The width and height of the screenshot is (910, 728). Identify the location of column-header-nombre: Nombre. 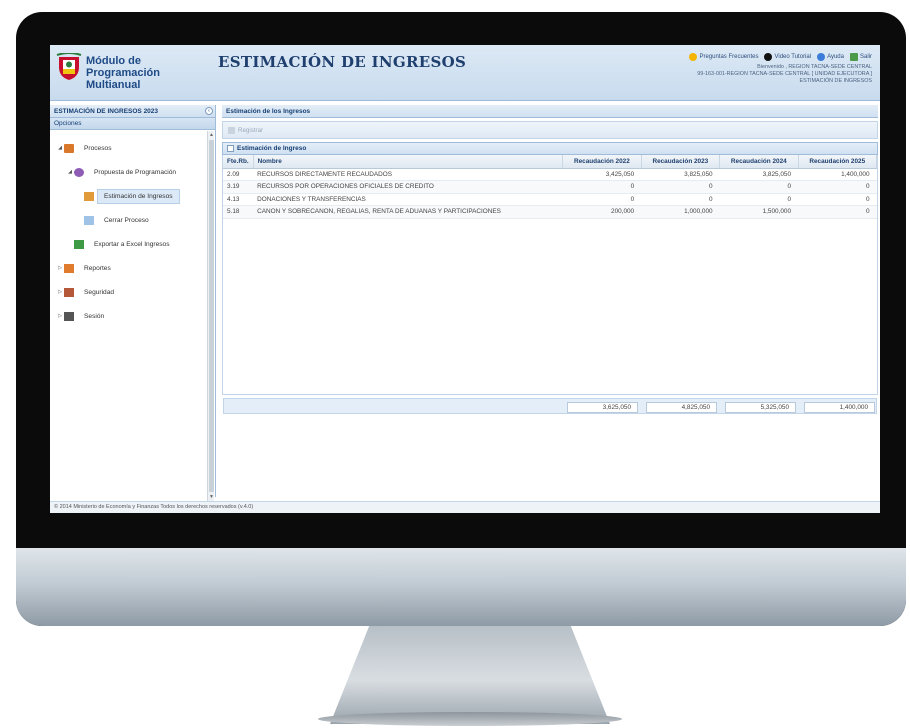
(408, 162).